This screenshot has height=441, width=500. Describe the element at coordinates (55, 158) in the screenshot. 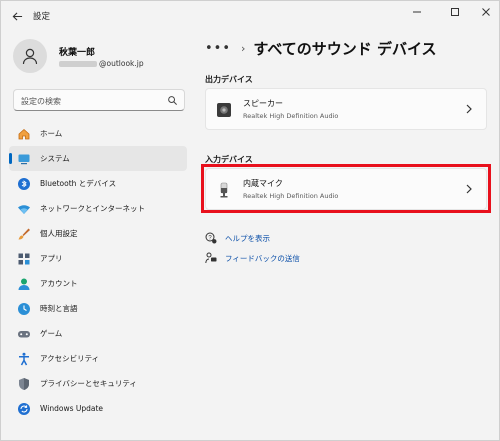

I see `sidebar-item-label: システム` at that location.